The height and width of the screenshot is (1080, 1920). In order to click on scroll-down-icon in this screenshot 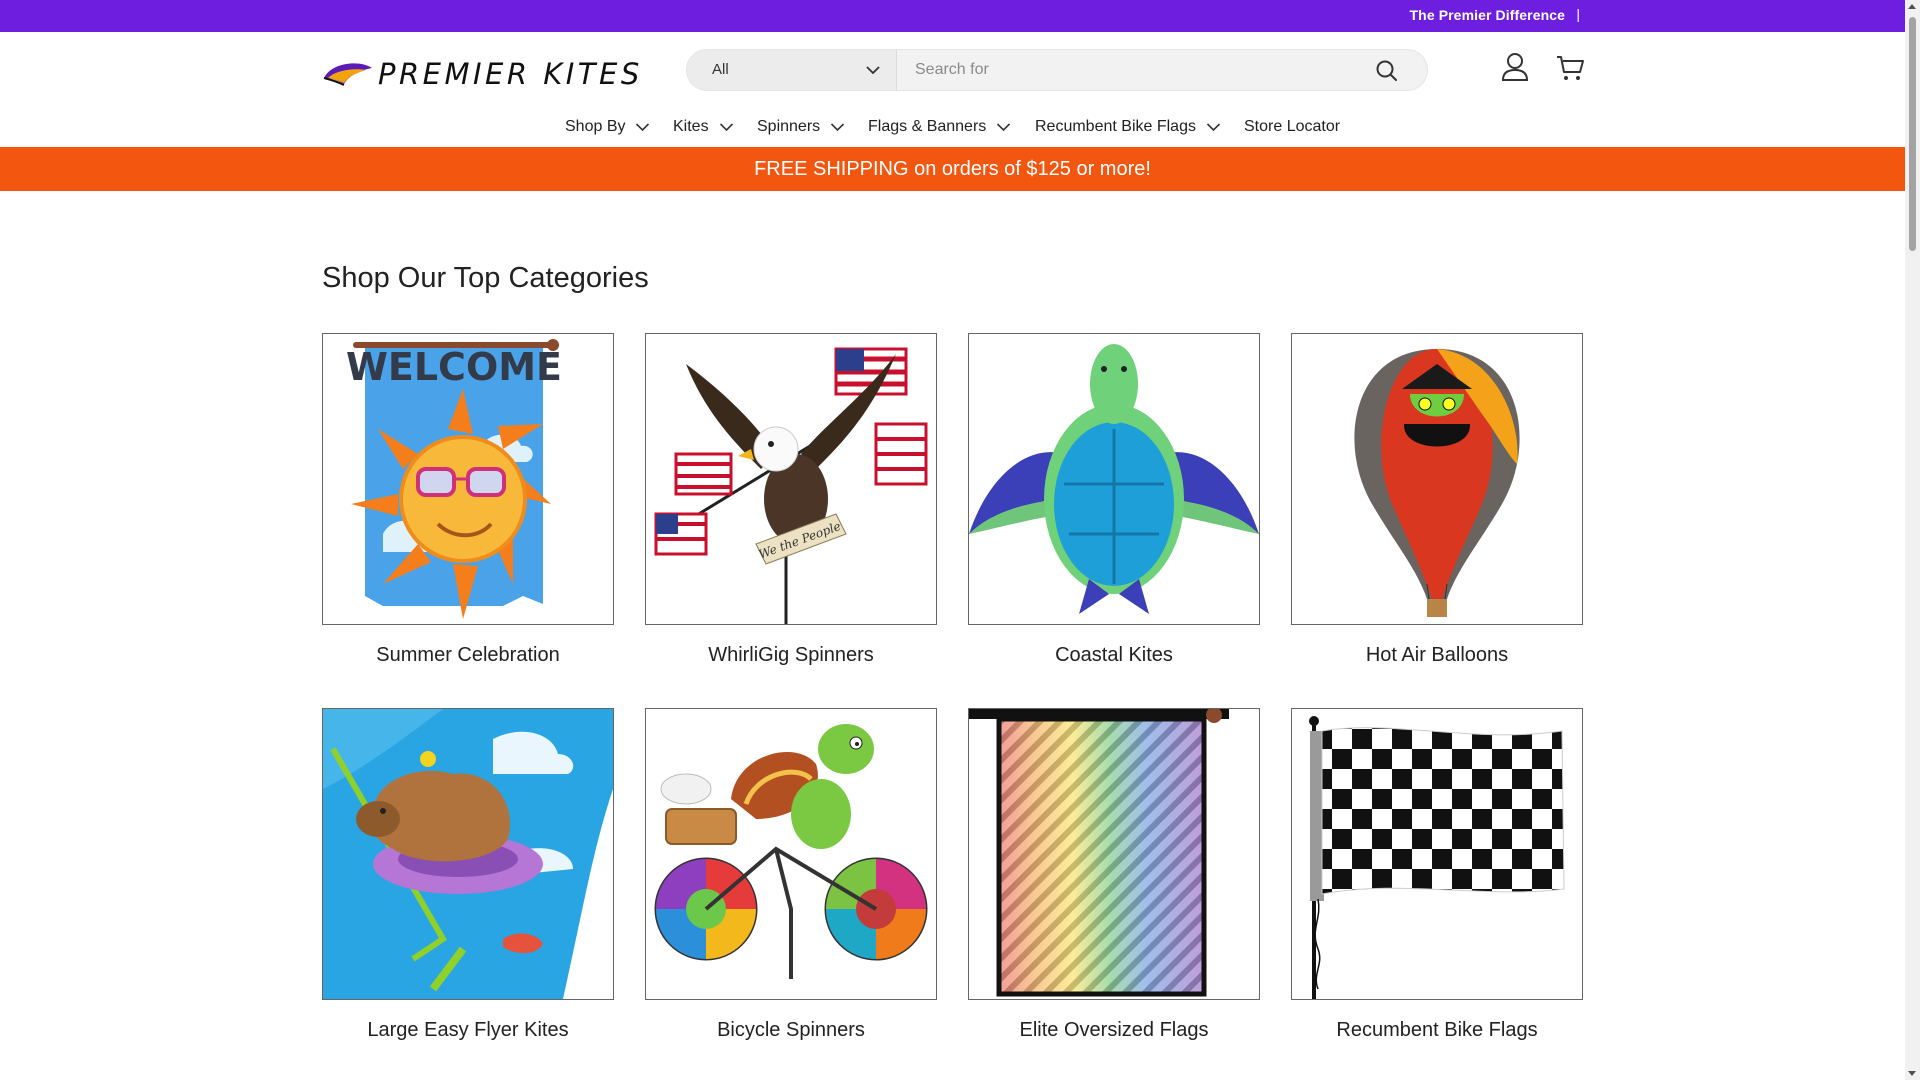, I will do `click(1912, 1073)`.